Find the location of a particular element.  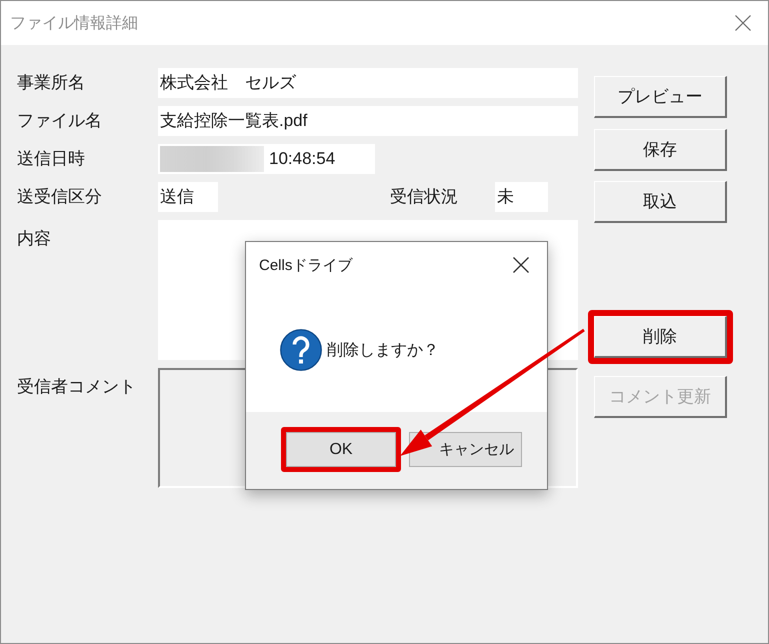

field-label: 事業所名 is located at coordinates (51, 83).